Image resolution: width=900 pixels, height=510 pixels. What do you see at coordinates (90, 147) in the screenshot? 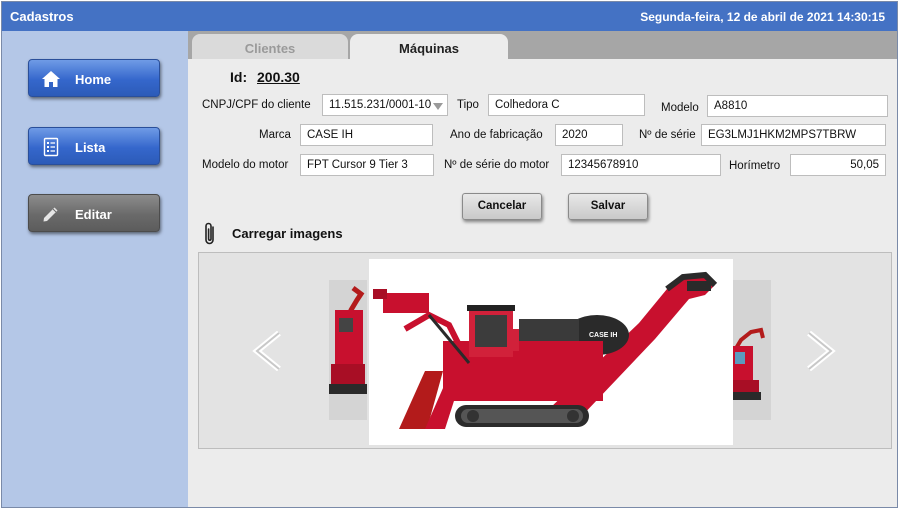
I see `list-label: Lista` at bounding box center [90, 147].